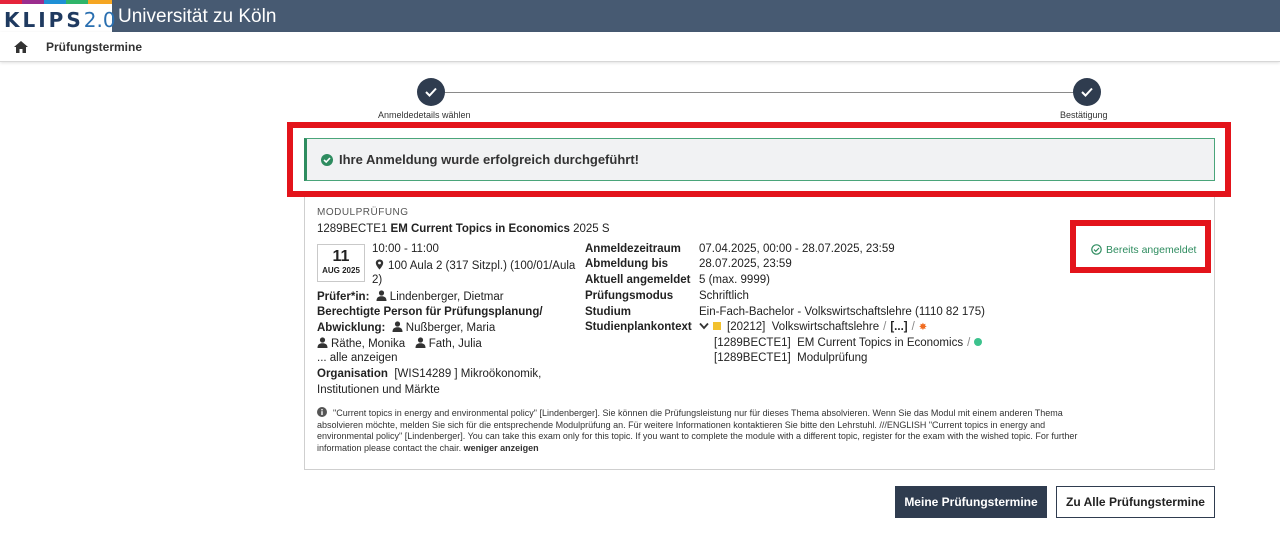  Describe the element at coordinates (759, 92) in the screenshot. I see `stepper-line` at that location.